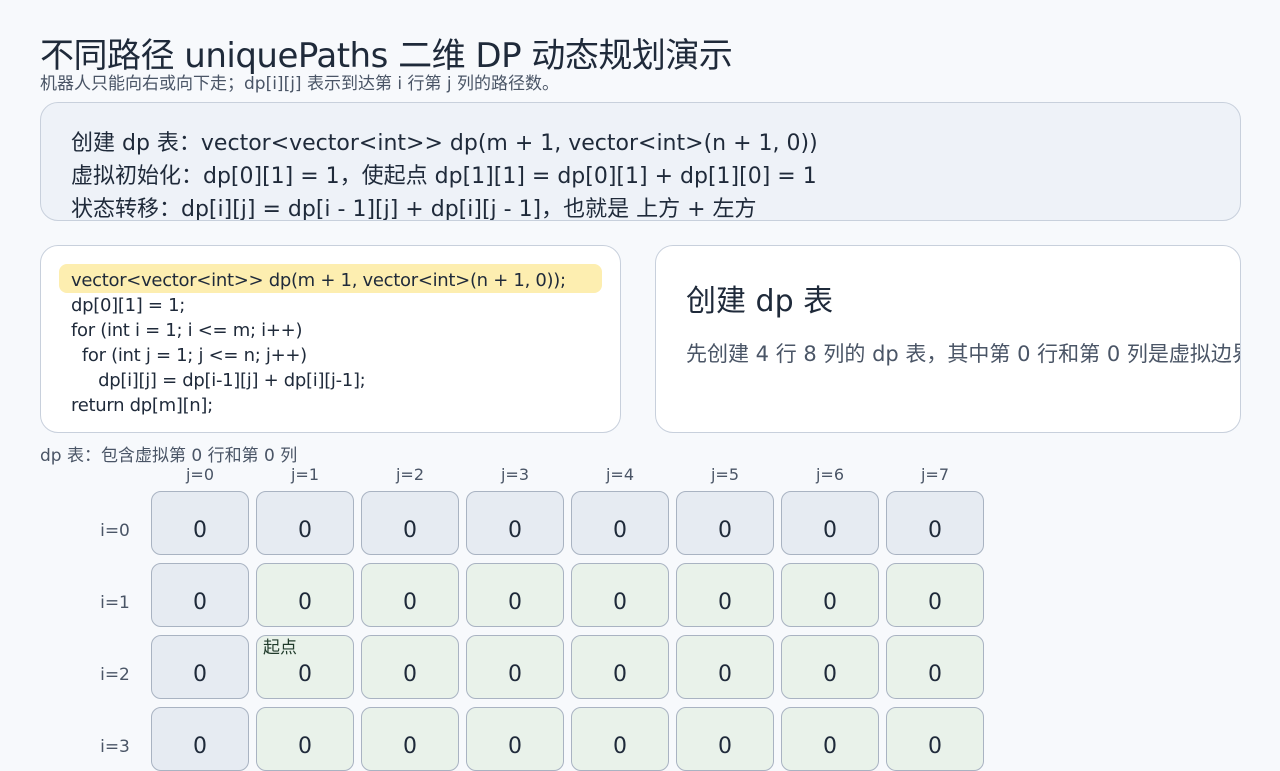  I want to click on col-header-1: j=1, so click(305, 474).